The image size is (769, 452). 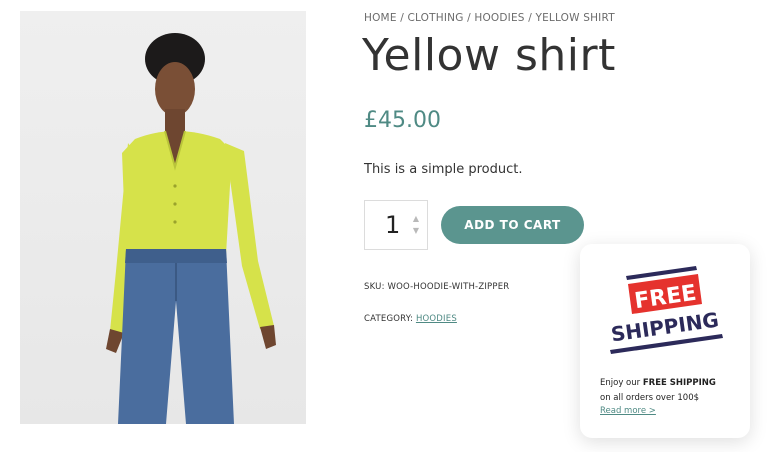 I want to click on sku-label: SKU:, so click(x=374, y=287).